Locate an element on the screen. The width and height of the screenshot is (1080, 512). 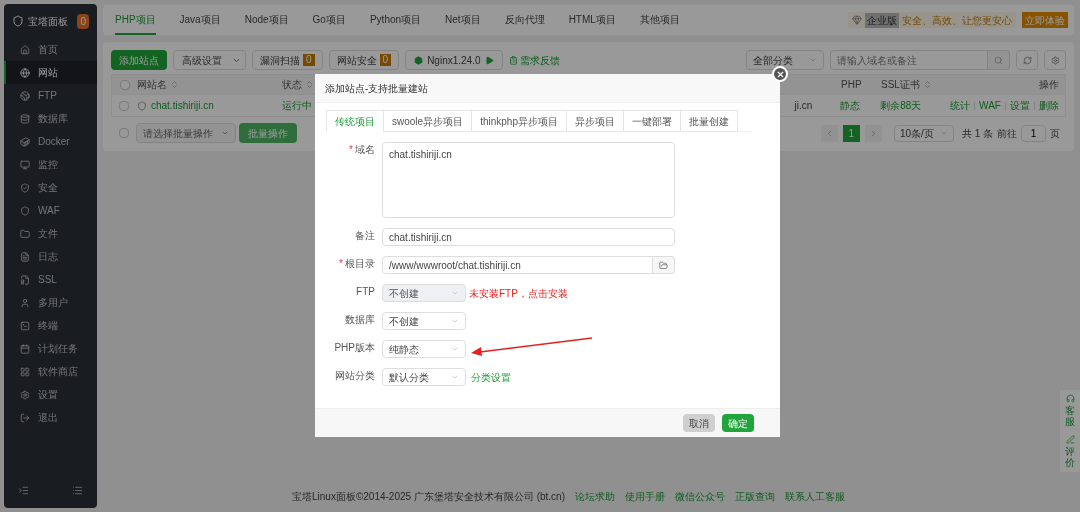
site-link: chat.tishiriji.cn is located at coordinates (182, 105).